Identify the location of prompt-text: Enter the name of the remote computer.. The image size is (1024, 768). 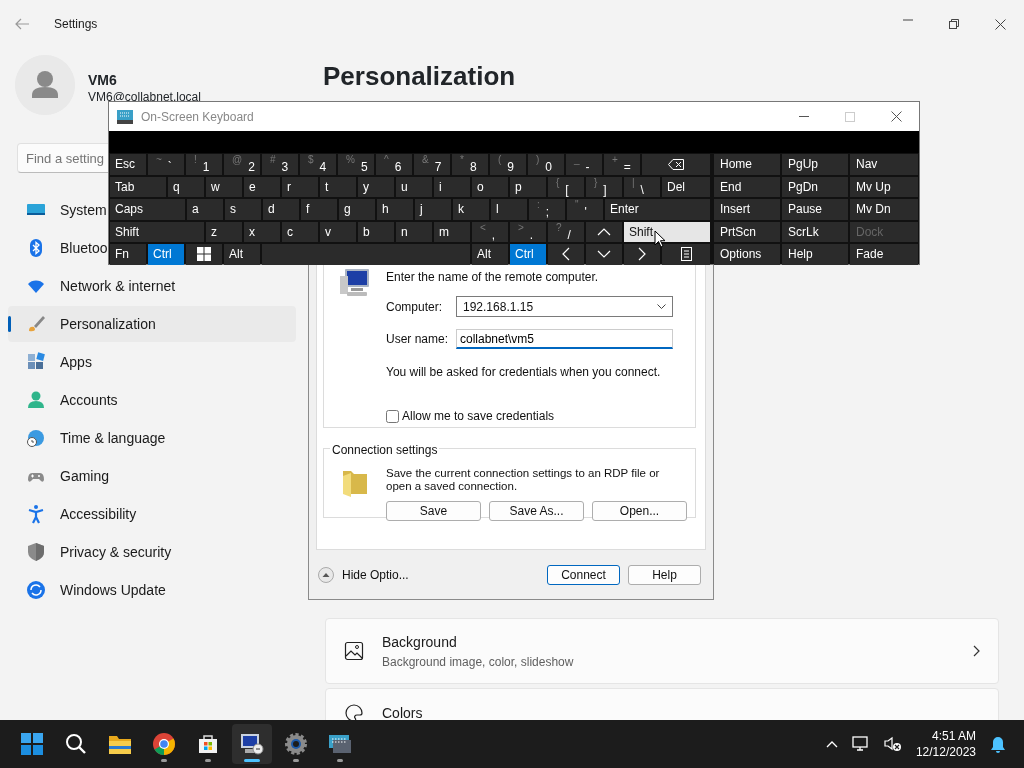
(493, 277).